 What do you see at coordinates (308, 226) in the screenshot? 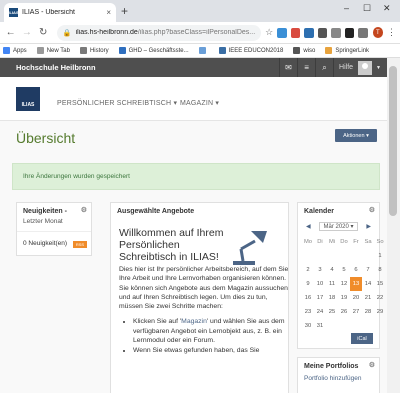
I see `prev-month-icon: ◀` at bounding box center [308, 226].